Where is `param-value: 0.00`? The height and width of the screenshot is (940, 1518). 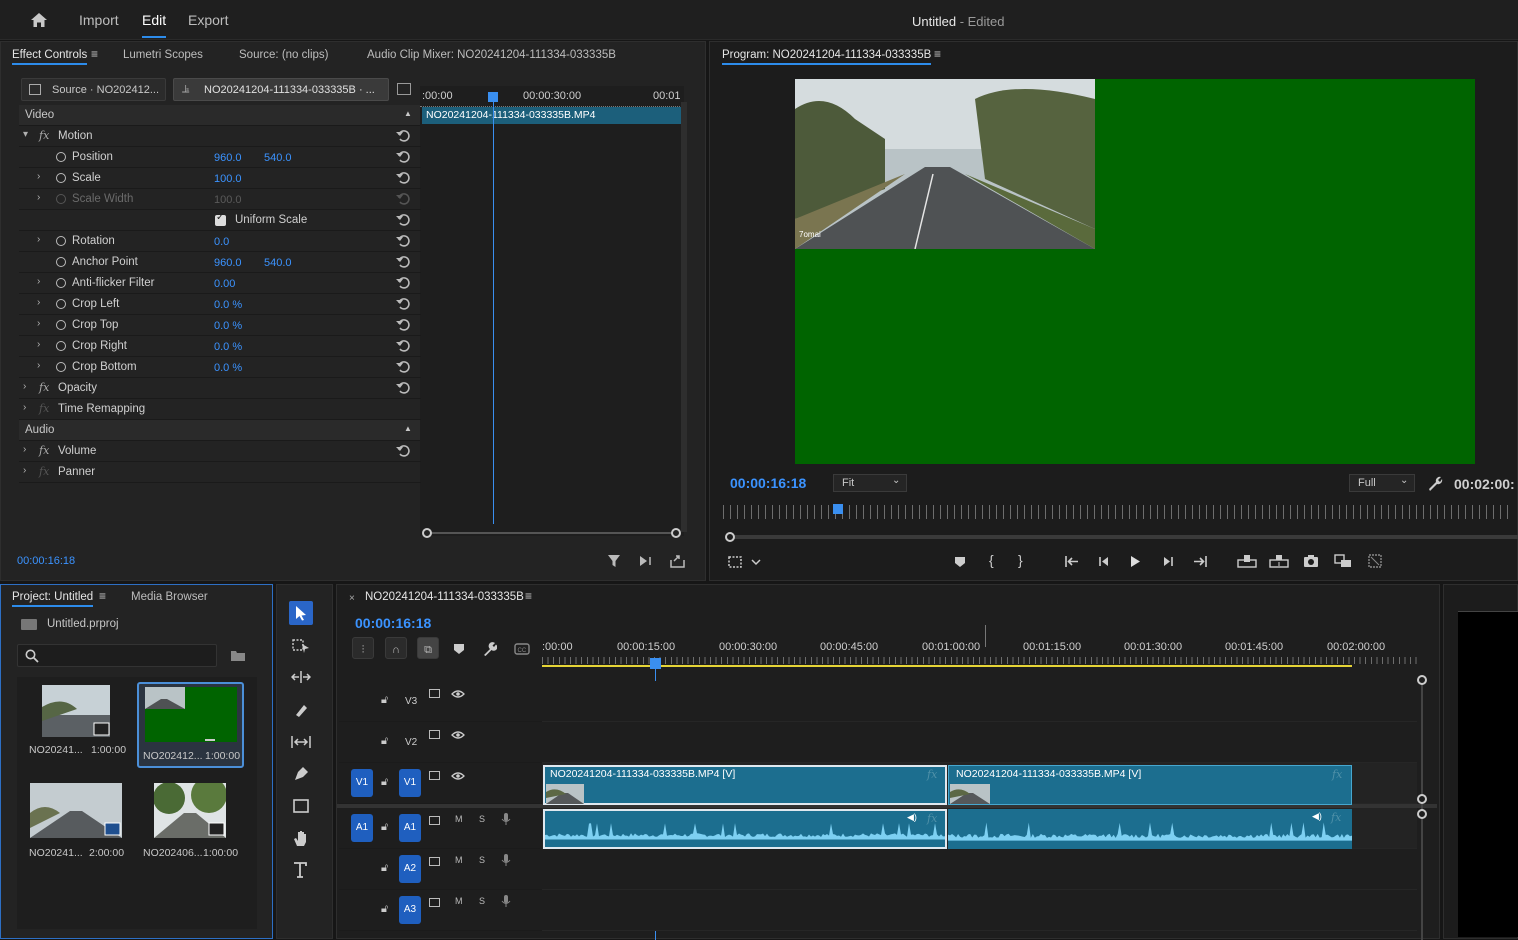
param-value: 0.00 is located at coordinates (224, 284).